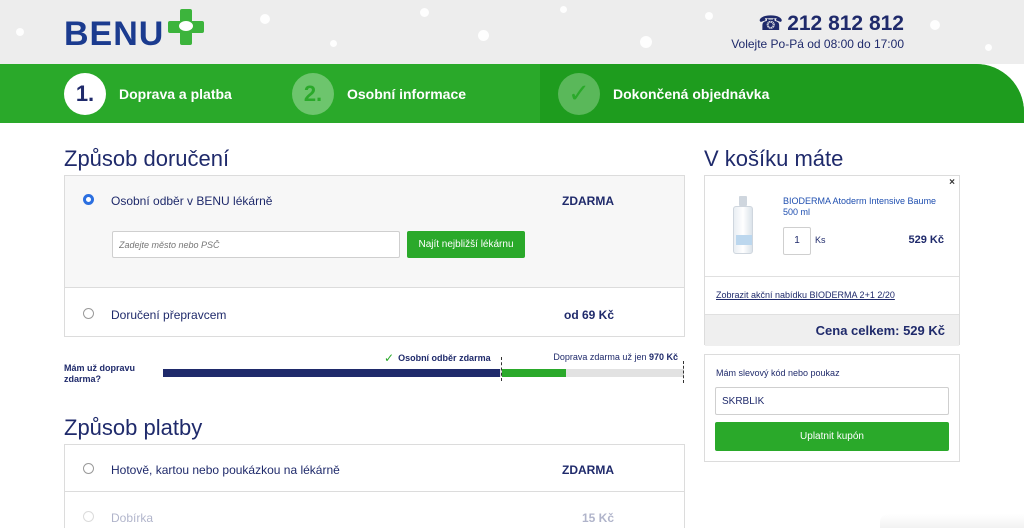  What do you see at coordinates (225, 470) in the screenshot?
I see `payment-option-label: Hotově, kartou nebo poukázkou na lékárně` at bounding box center [225, 470].